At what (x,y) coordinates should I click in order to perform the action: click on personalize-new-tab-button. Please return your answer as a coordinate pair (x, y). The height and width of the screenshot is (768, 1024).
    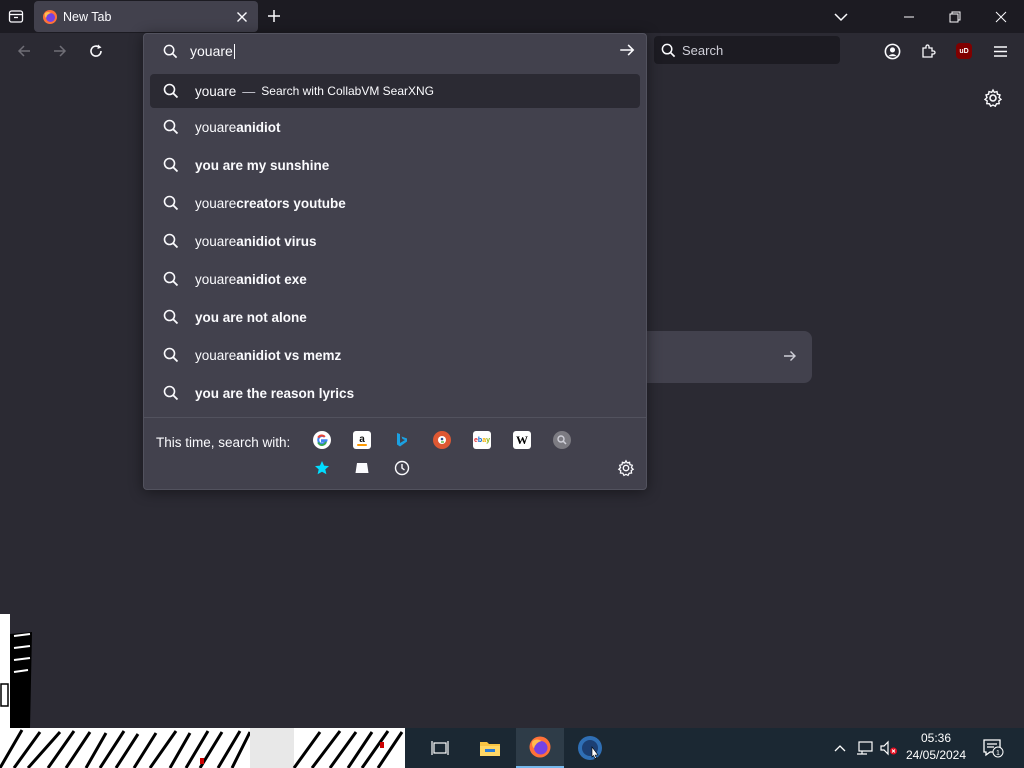
    Looking at the image, I should click on (993, 98).